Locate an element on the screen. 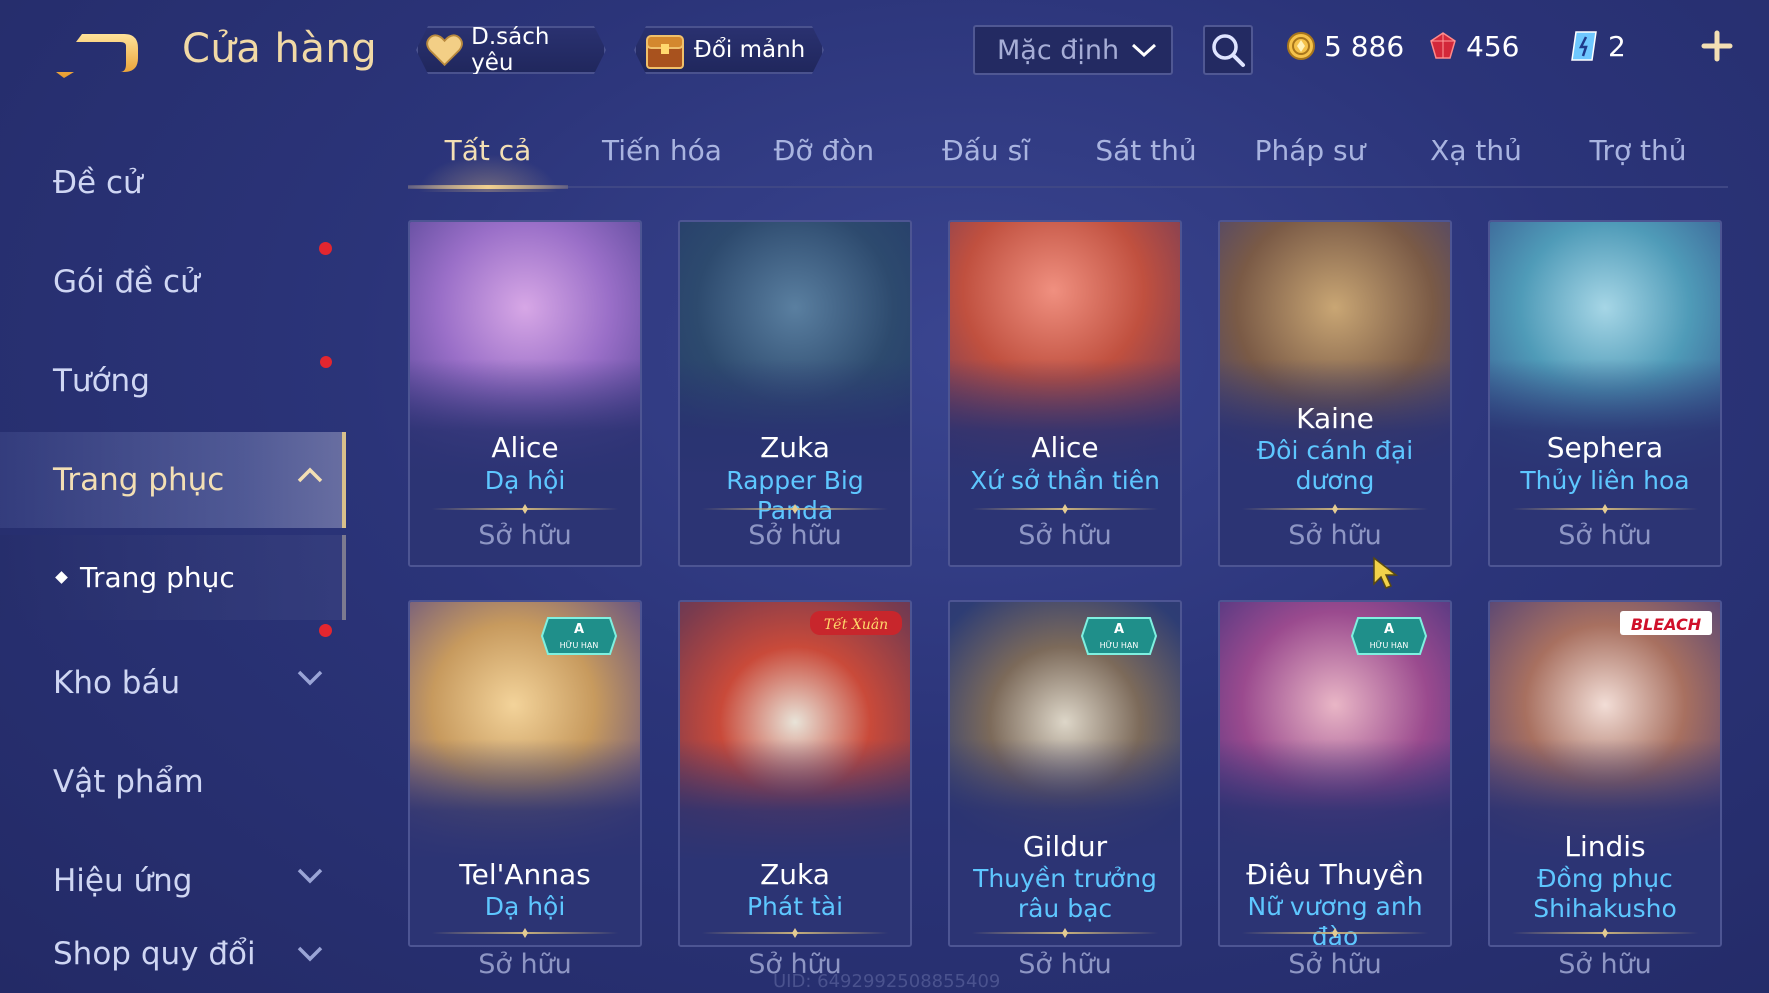  skin-name: Đồng phục Shihakusho is located at coordinates (1605, 893).